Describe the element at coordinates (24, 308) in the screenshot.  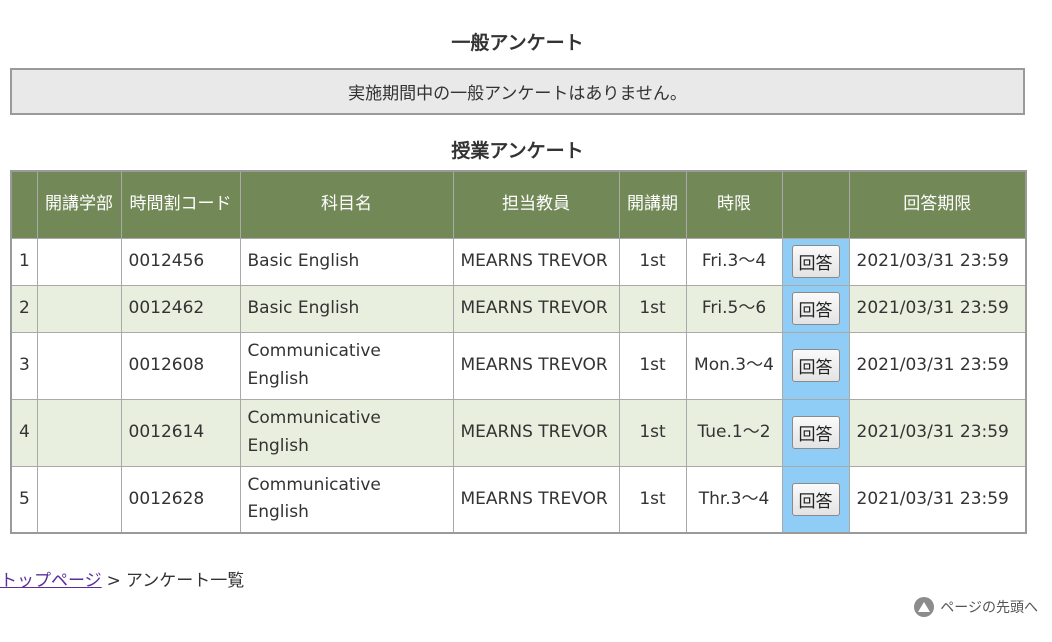
I see `row-number: 2` at that location.